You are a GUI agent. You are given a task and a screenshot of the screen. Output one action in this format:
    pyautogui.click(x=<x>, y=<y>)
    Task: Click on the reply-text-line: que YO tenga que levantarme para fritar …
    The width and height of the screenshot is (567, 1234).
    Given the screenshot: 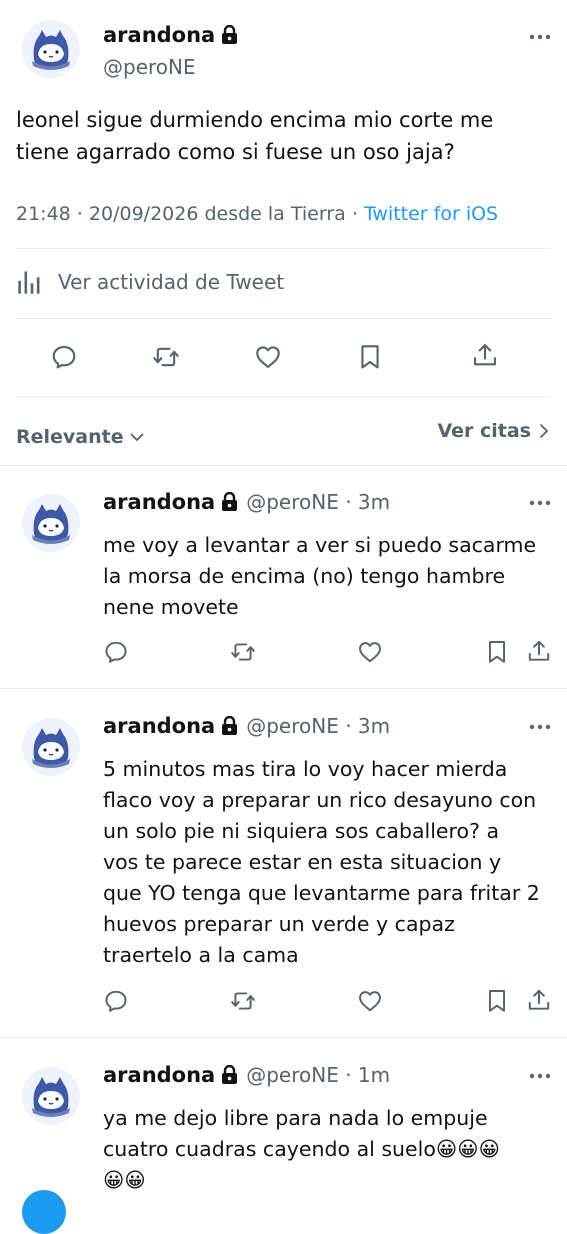 What is the action you would take?
    pyautogui.click(x=321, y=893)
    